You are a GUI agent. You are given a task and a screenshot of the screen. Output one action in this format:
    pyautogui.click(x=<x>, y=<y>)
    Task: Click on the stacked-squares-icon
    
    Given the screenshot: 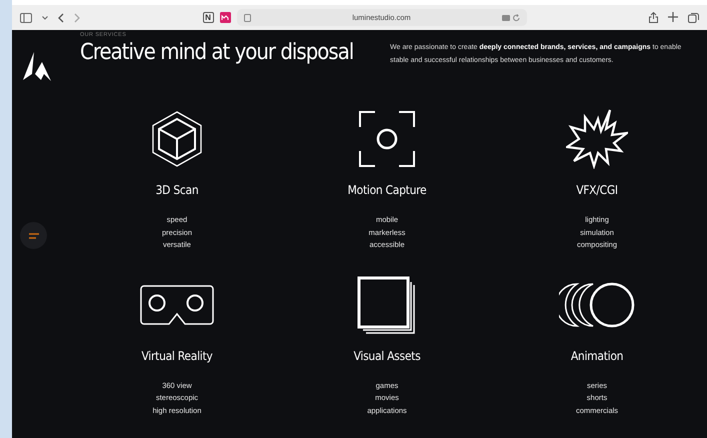 What is the action you would take?
    pyautogui.click(x=386, y=305)
    